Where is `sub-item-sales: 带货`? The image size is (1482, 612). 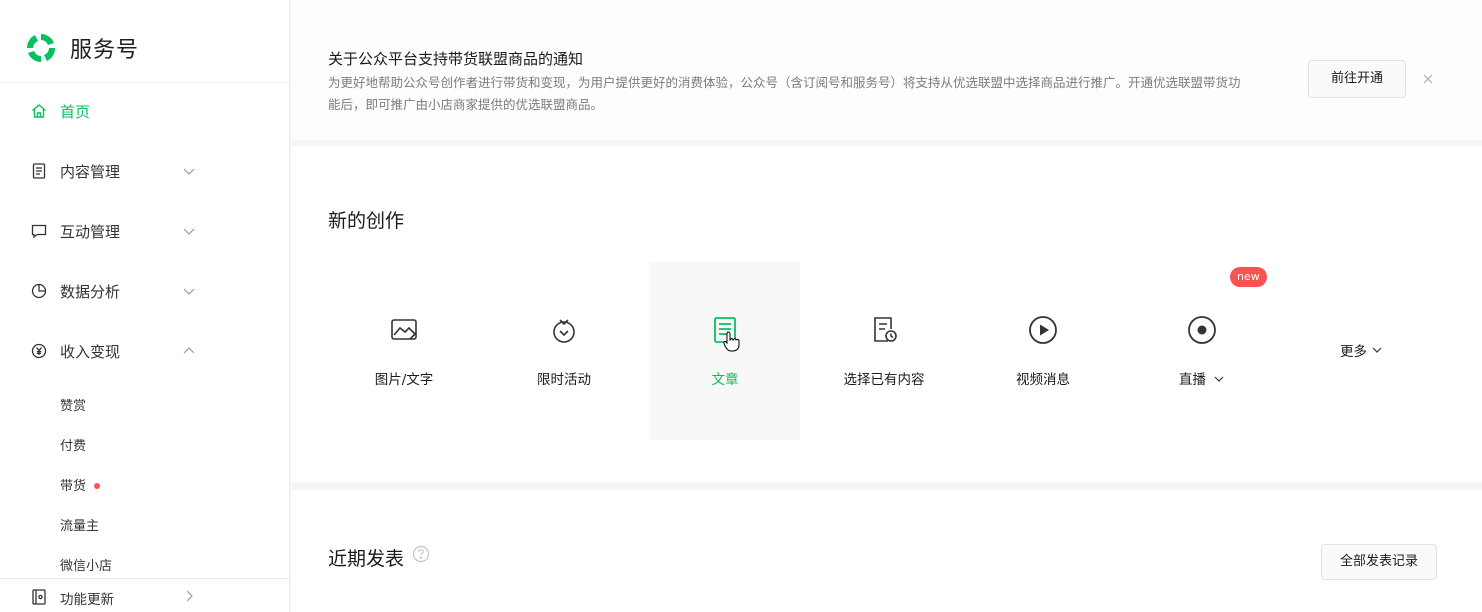 sub-item-sales: 带货 is located at coordinates (80, 484).